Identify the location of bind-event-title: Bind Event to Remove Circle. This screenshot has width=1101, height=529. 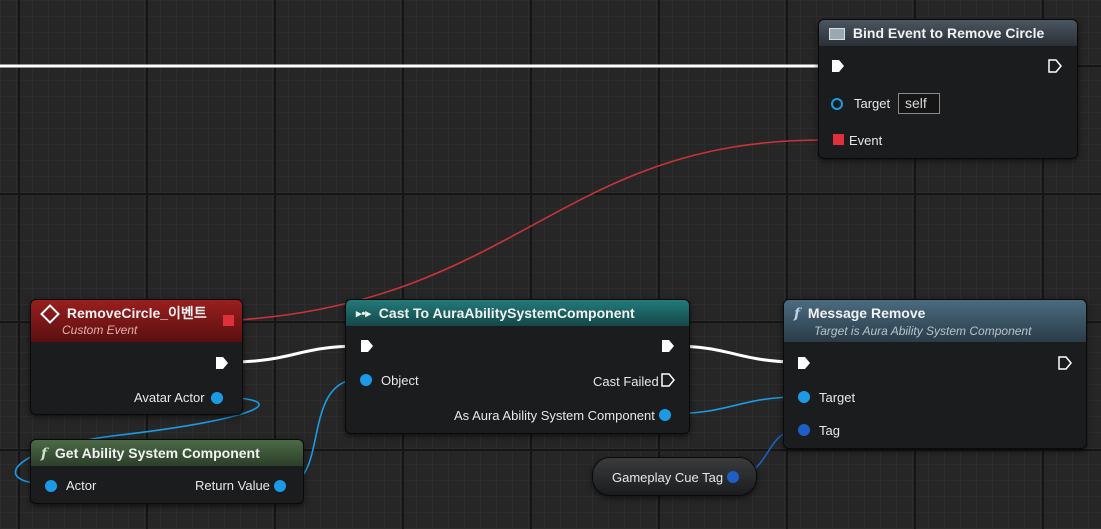
(948, 33).